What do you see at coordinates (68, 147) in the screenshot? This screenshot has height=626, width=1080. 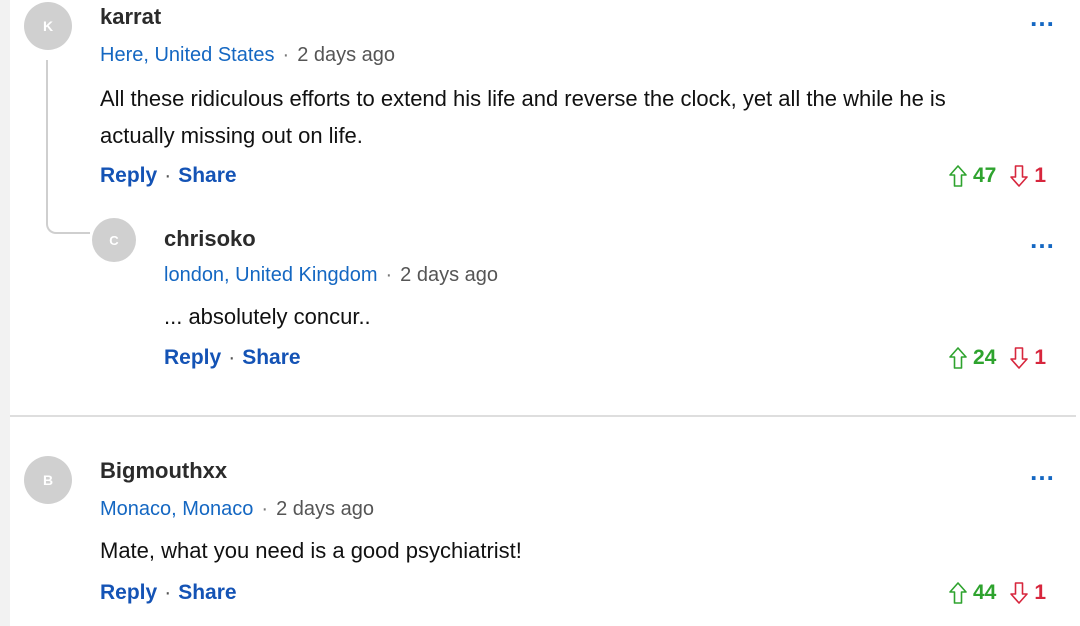 I see `thread-connector-line` at bounding box center [68, 147].